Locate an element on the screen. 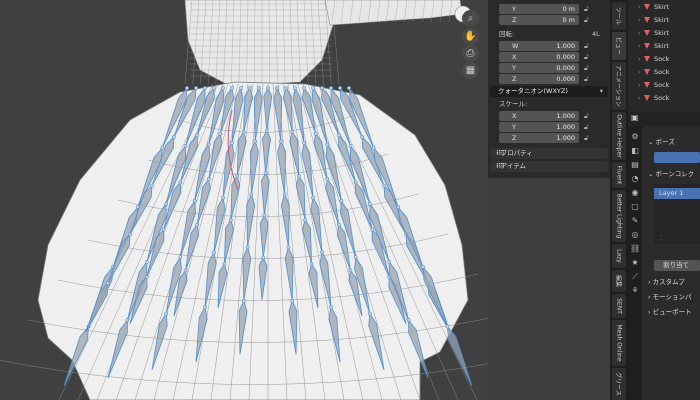  chevron-down-icon: ▾ is located at coordinates (601, 91).